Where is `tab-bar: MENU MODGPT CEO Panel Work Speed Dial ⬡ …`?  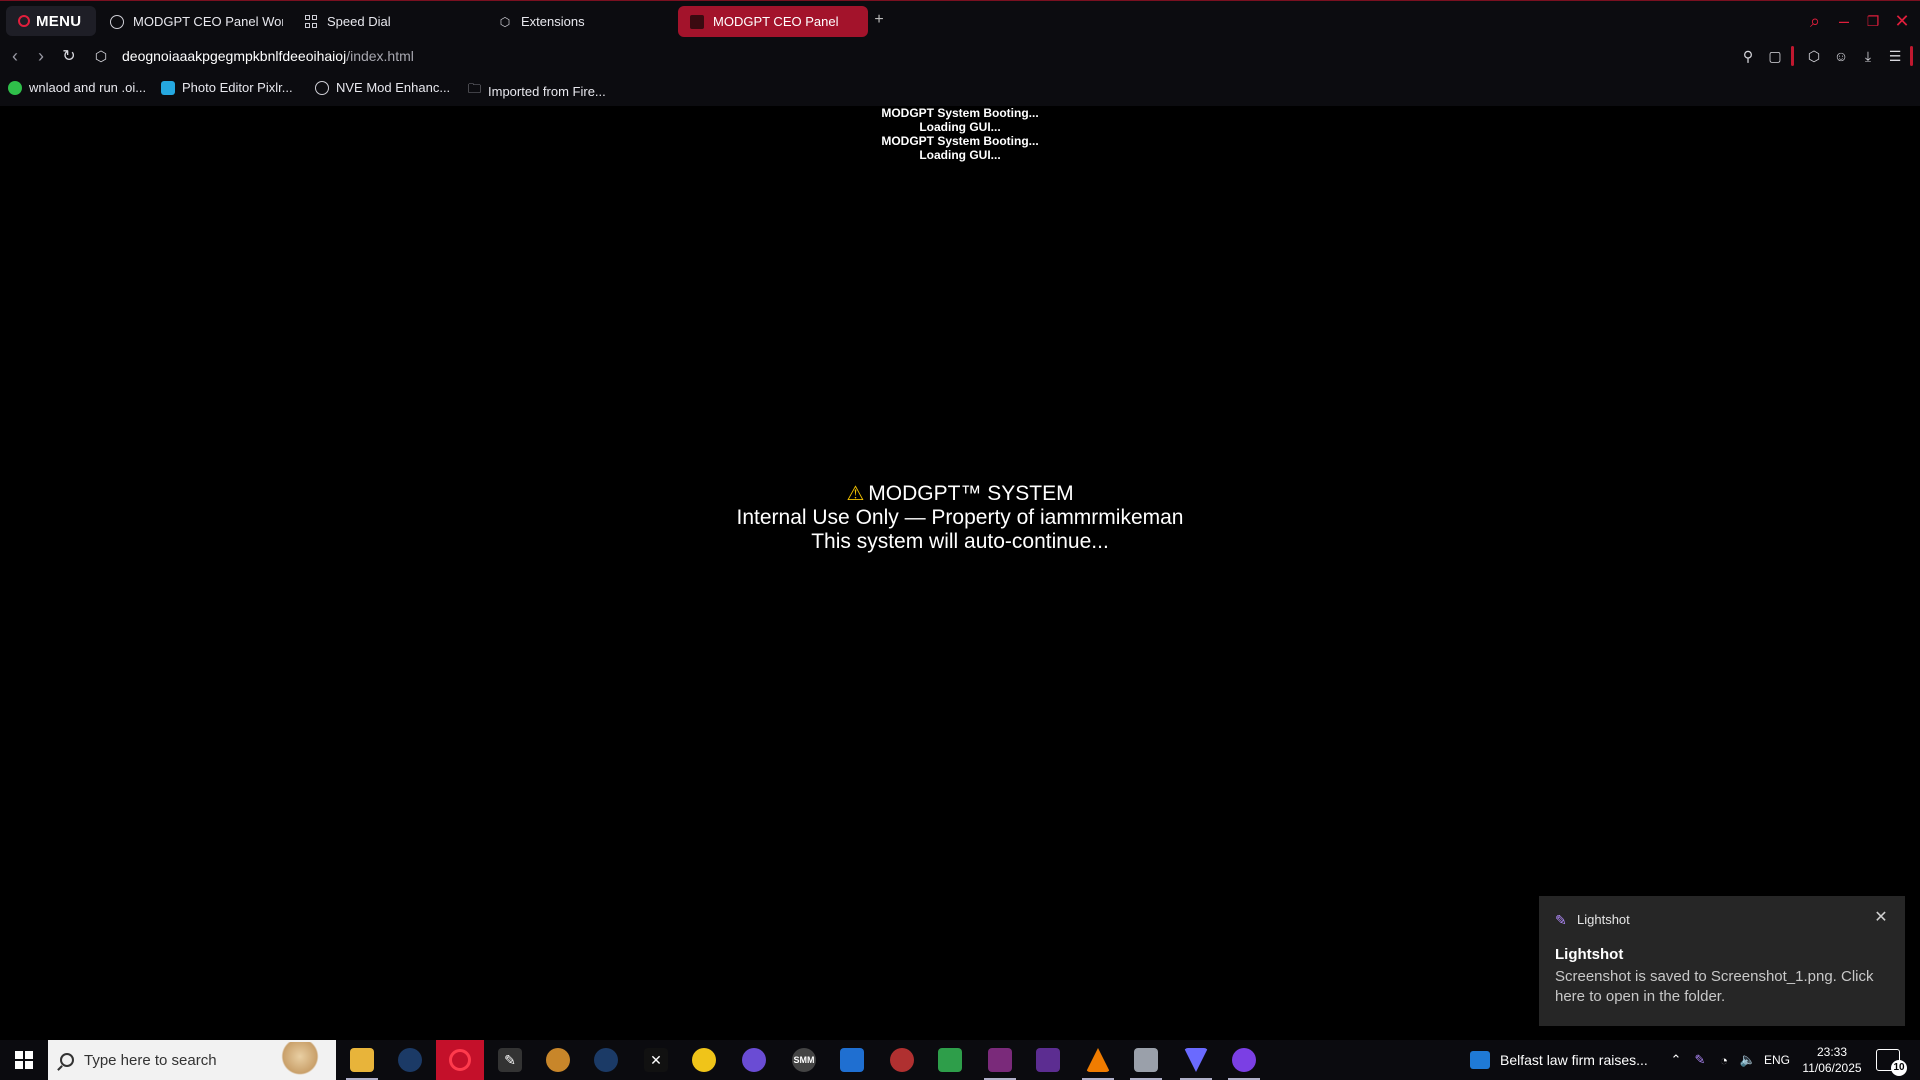 tab-bar: MENU MODGPT CEO Panel Work Speed Dial ⬡ … is located at coordinates (960, 21).